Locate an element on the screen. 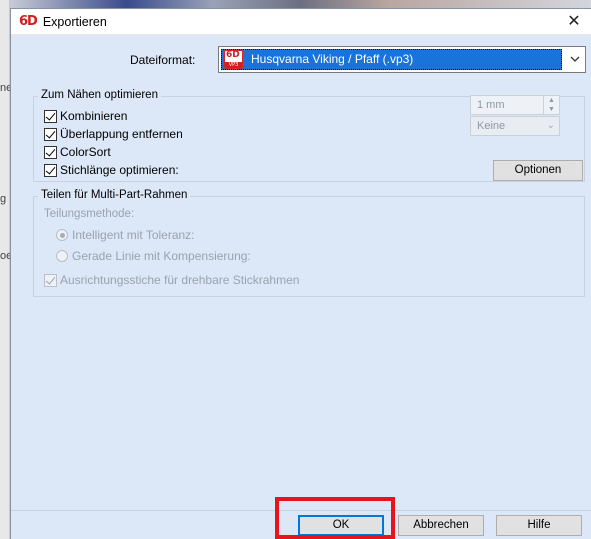 This screenshot has height=539, width=591. help-button: Hilfe is located at coordinates (539, 525).